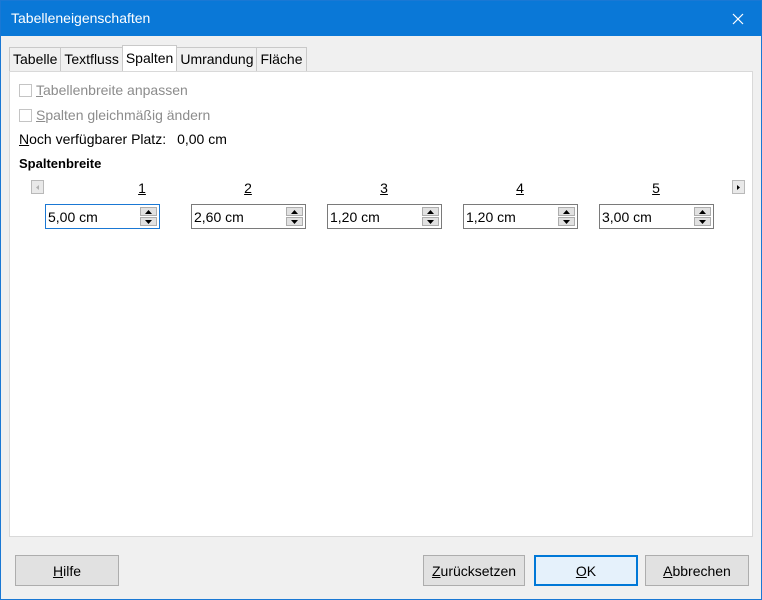 This screenshot has height=600, width=762. I want to click on remaining-space-label: Noch verfügbarer Platz:, so click(93, 139).